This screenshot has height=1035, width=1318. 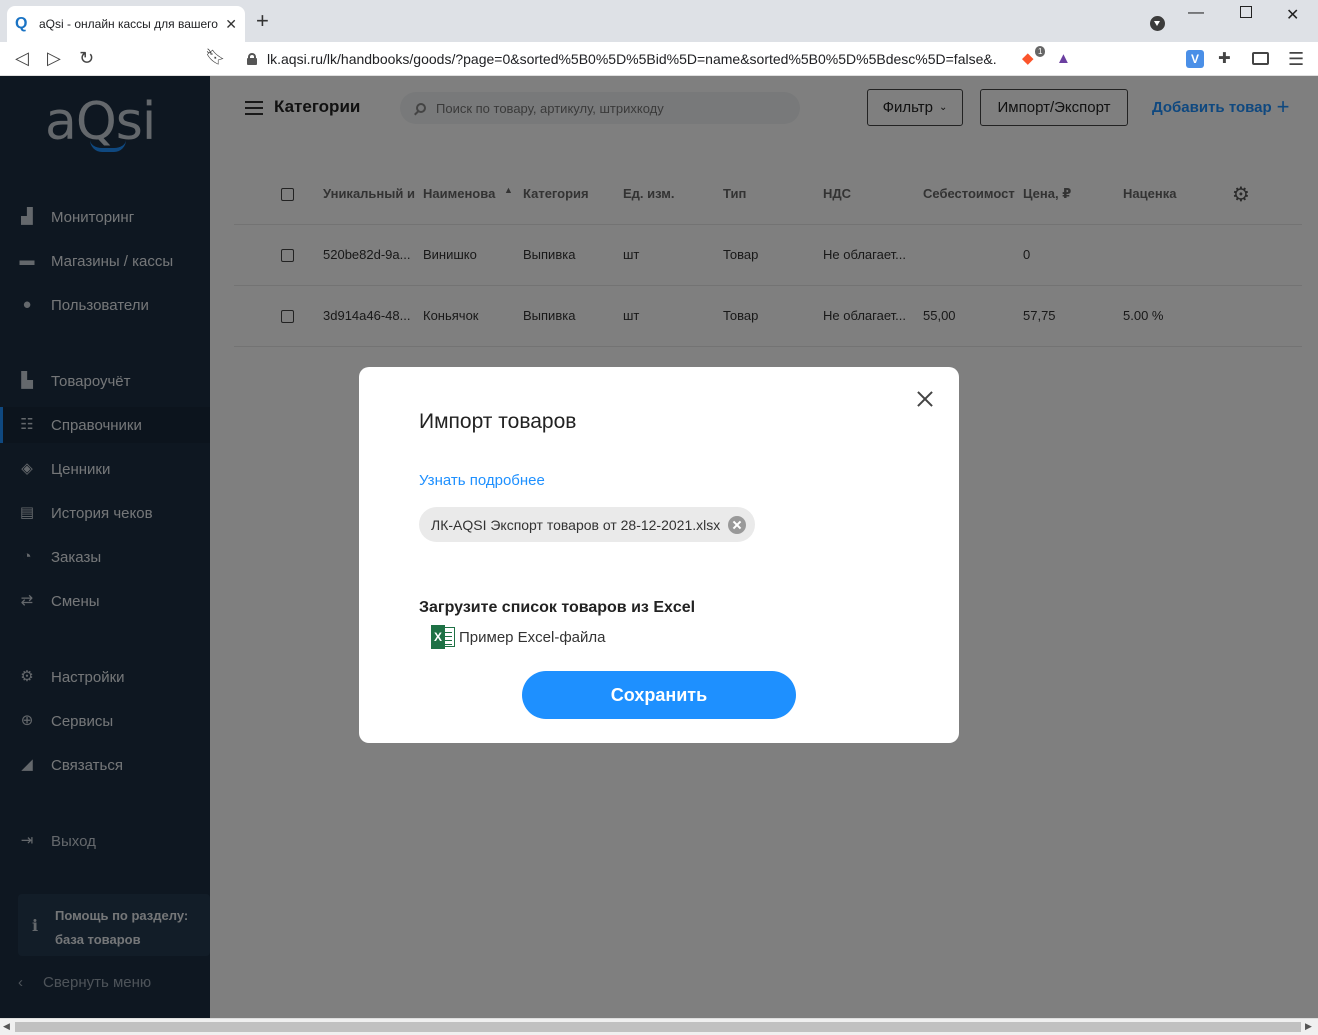 I want to click on window-close-icon: ✕, so click(x=1292, y=15).